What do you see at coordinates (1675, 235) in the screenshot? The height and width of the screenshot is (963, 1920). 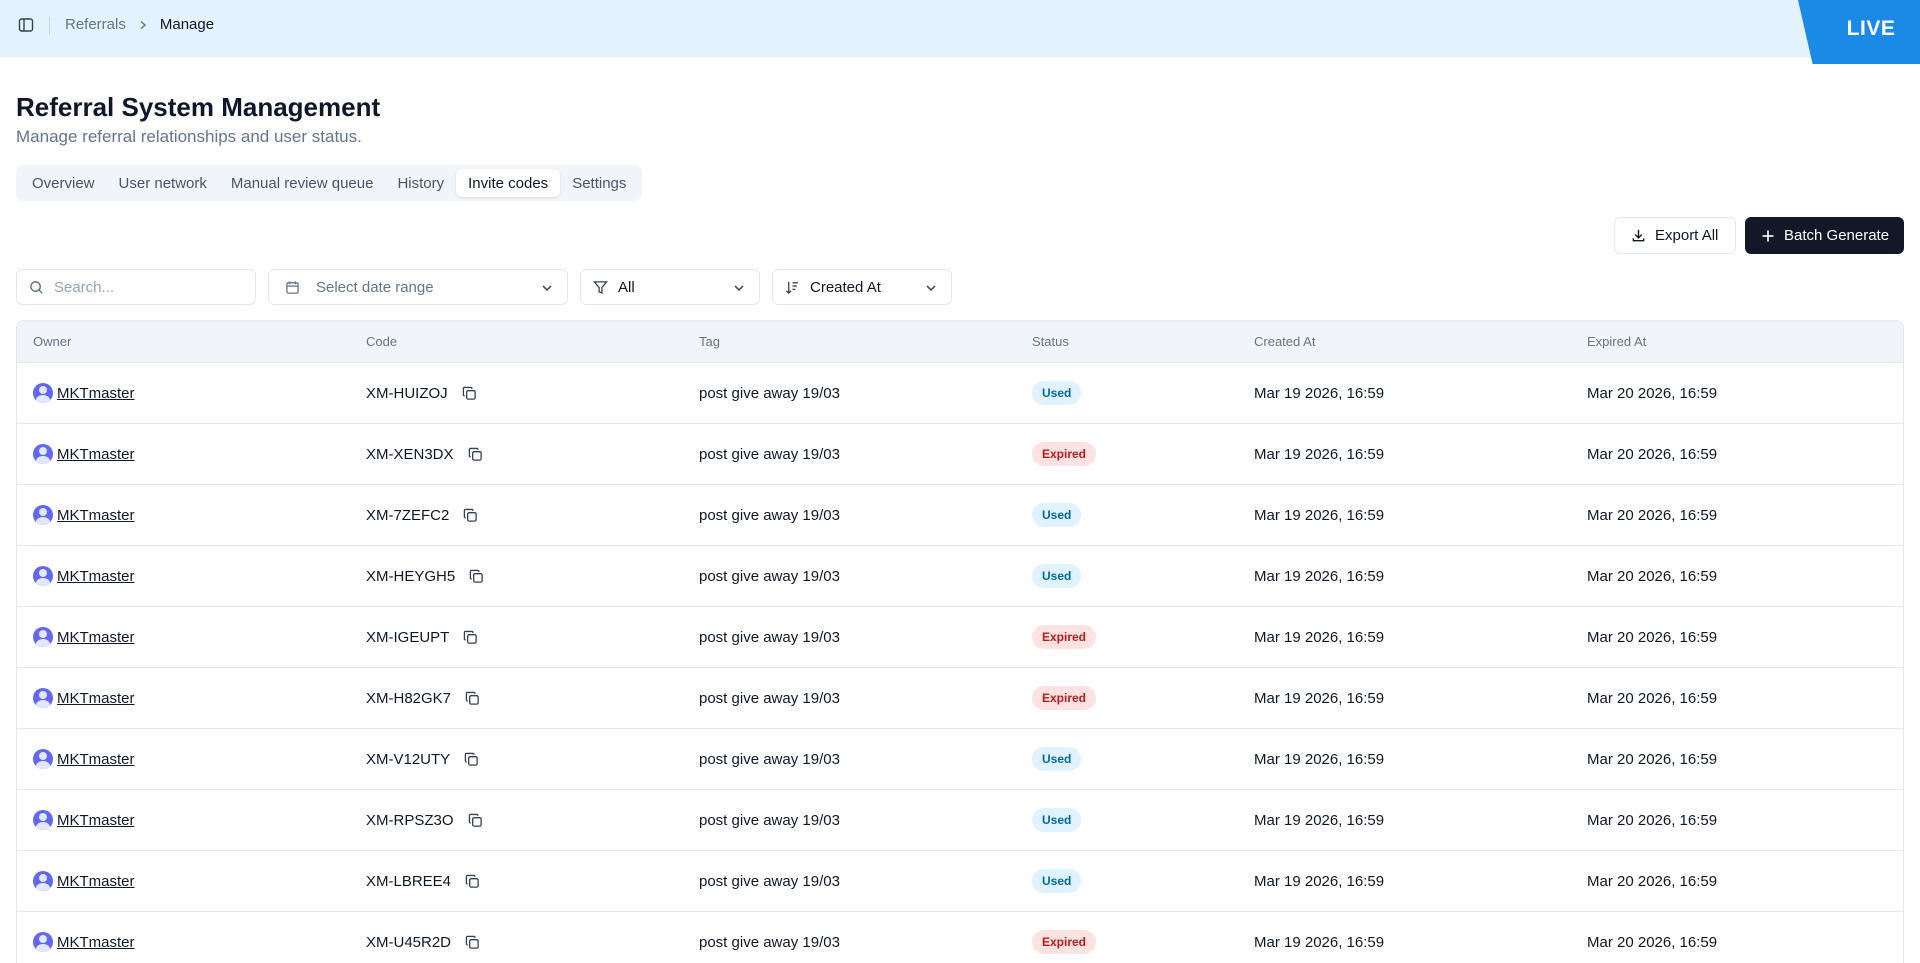 I see `export-all-button: Export All` at bounding box center [1675, 235].